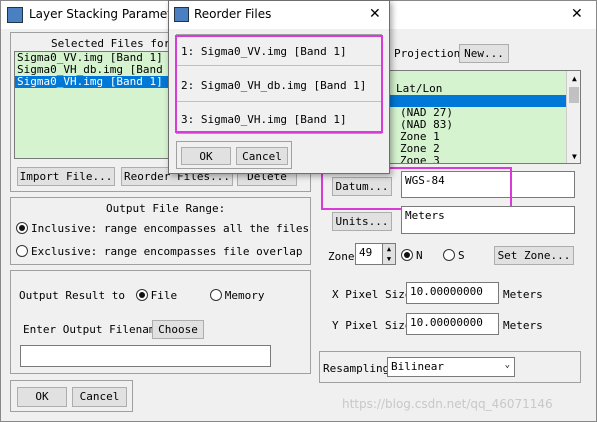  Describe the element at coordinates (15, 15) in the screenshot. I see `envi-app-icon` at that location.